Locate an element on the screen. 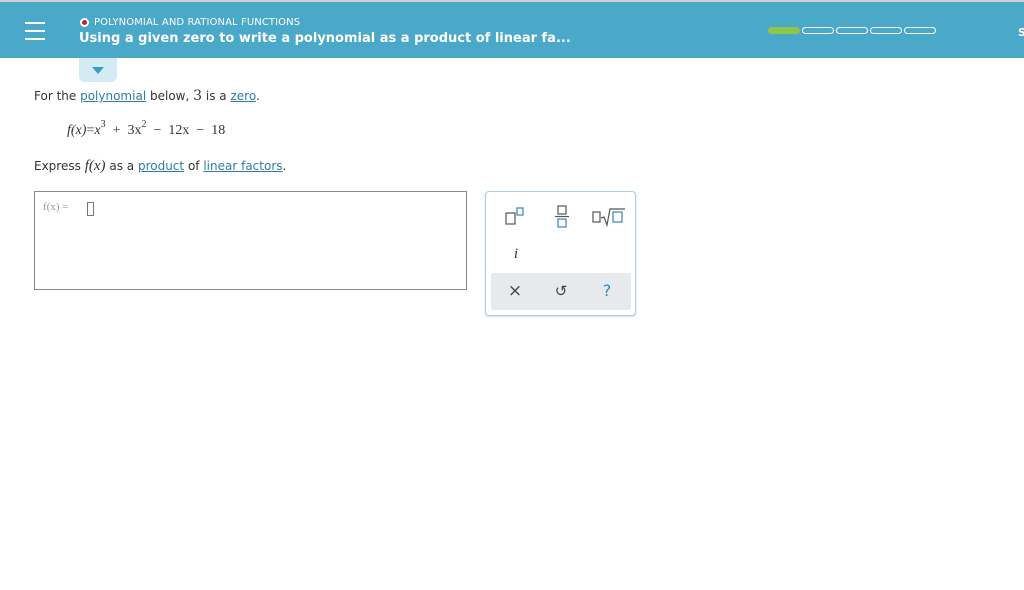  header-edge-text: S is located at coordinates (1021, 32).